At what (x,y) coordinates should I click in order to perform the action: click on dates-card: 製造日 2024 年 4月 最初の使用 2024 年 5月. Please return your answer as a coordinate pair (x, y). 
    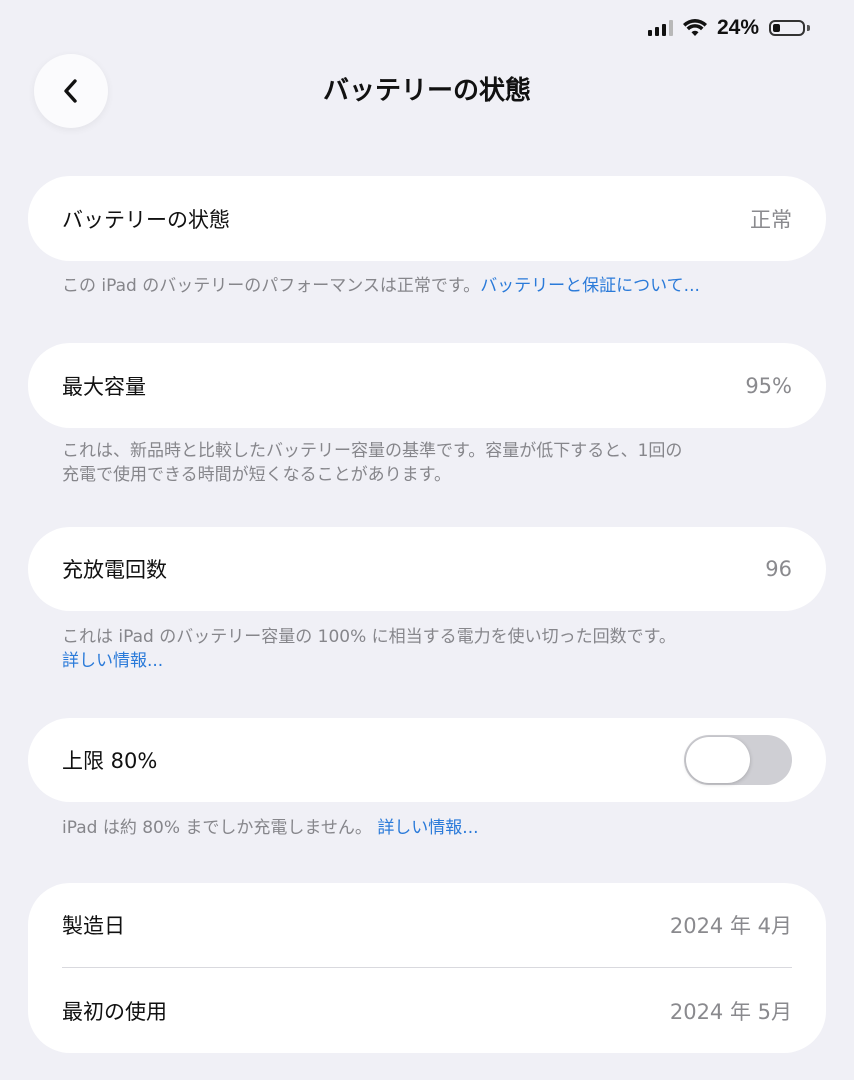
    Looking at the image, I should click on (427, 968).